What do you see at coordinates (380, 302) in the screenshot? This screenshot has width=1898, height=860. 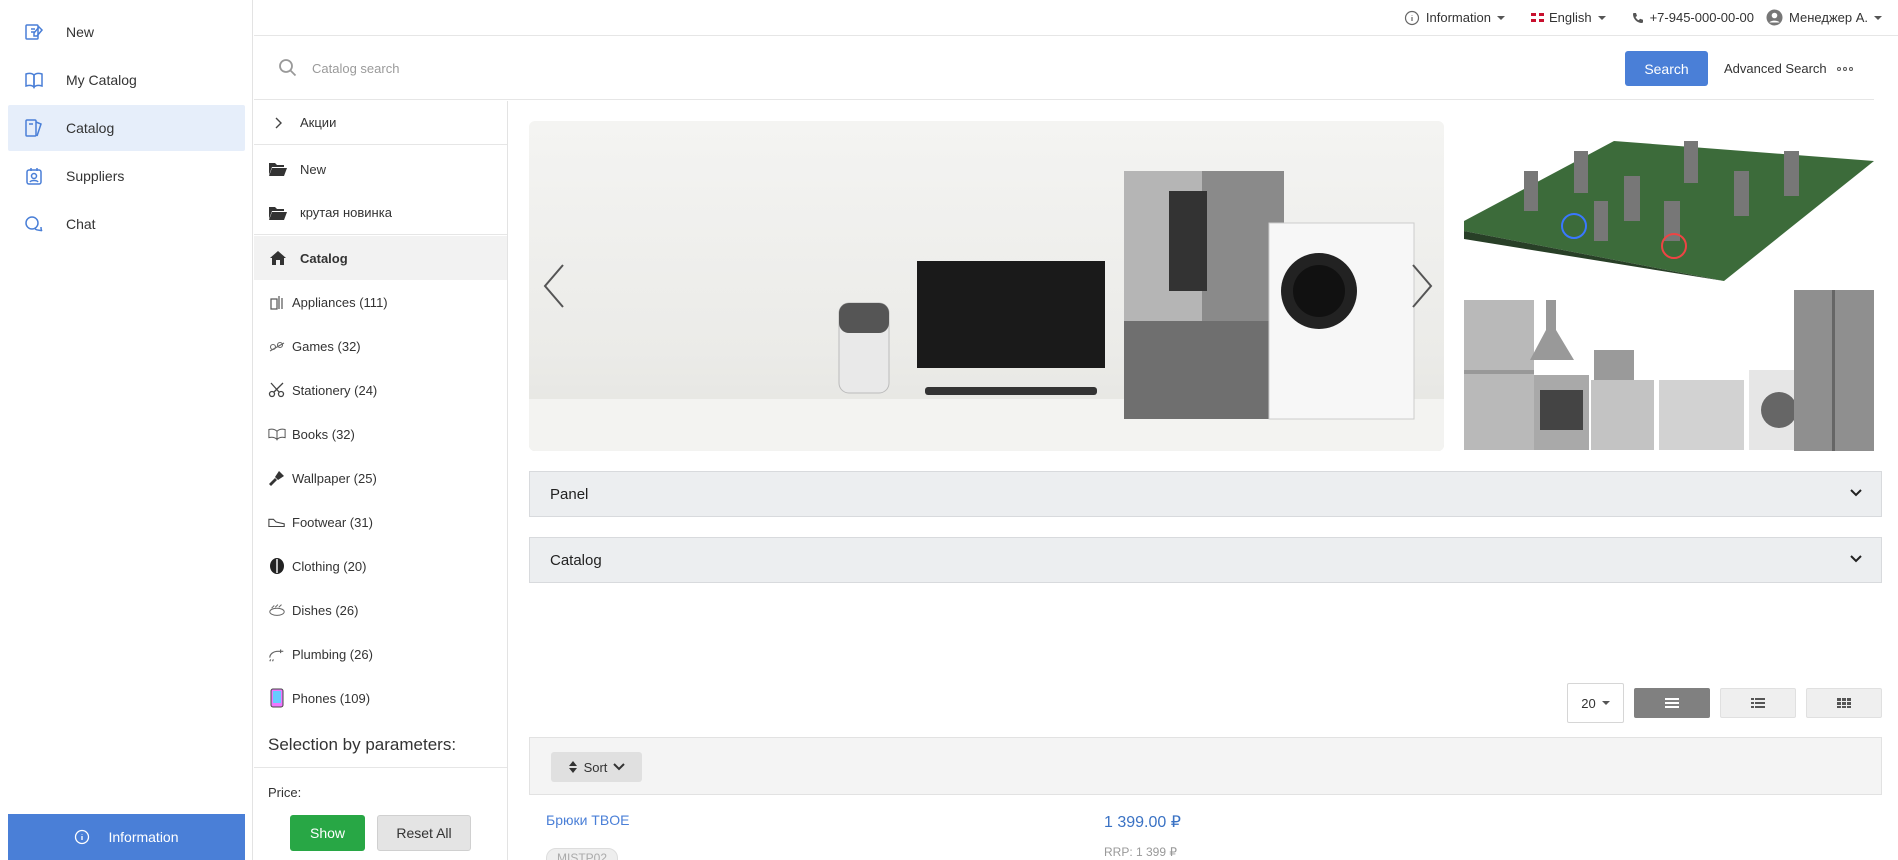 I see `category-appliances: Appliances (111)` at bounding box center [380, 302].